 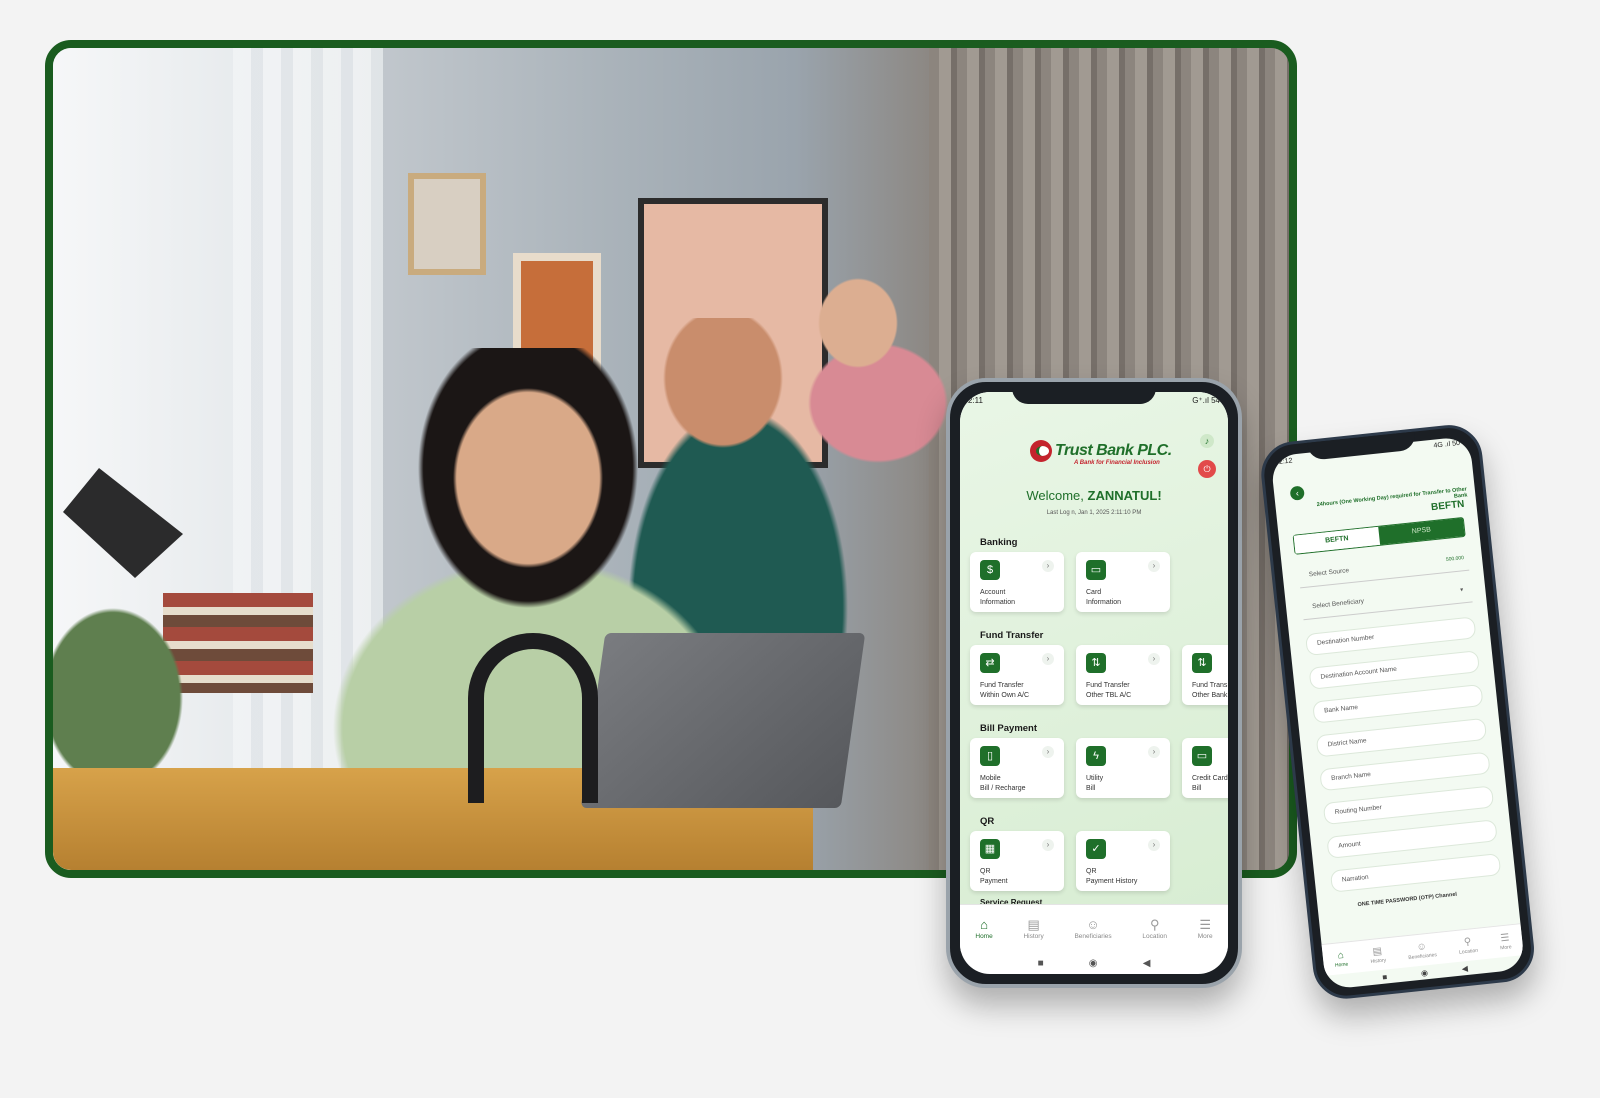 What do you see at coordinates (1387, 600) in the screenshot?
I see `select-beneficiary-dropdown: Select Beneficiary ▾` at bounding box center [1387, 600].